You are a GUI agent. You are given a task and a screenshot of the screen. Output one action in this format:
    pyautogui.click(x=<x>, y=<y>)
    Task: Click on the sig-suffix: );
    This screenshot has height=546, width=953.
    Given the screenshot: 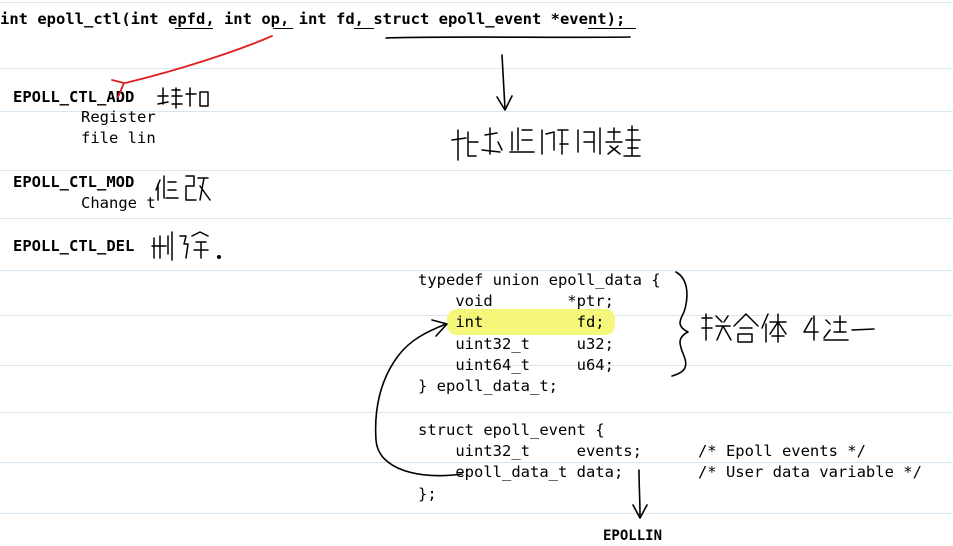 What is the action you would take?
    pyautogui.click(x=616, y=19)
    